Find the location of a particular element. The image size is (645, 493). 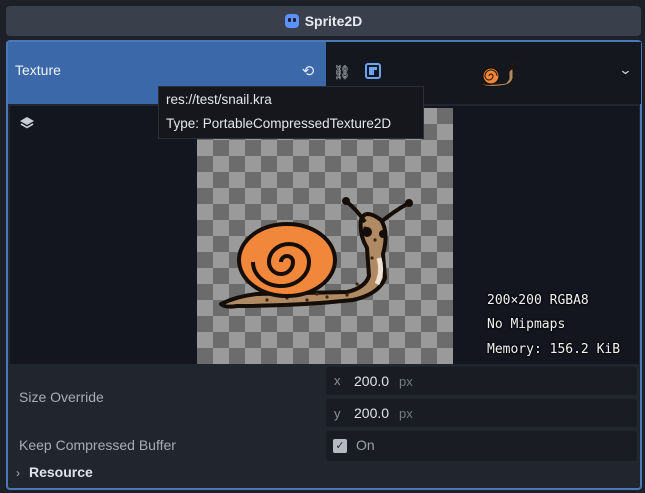

tooltip-type: Type: PortableCompressedTexture2D is located at coordinates (279, 123).